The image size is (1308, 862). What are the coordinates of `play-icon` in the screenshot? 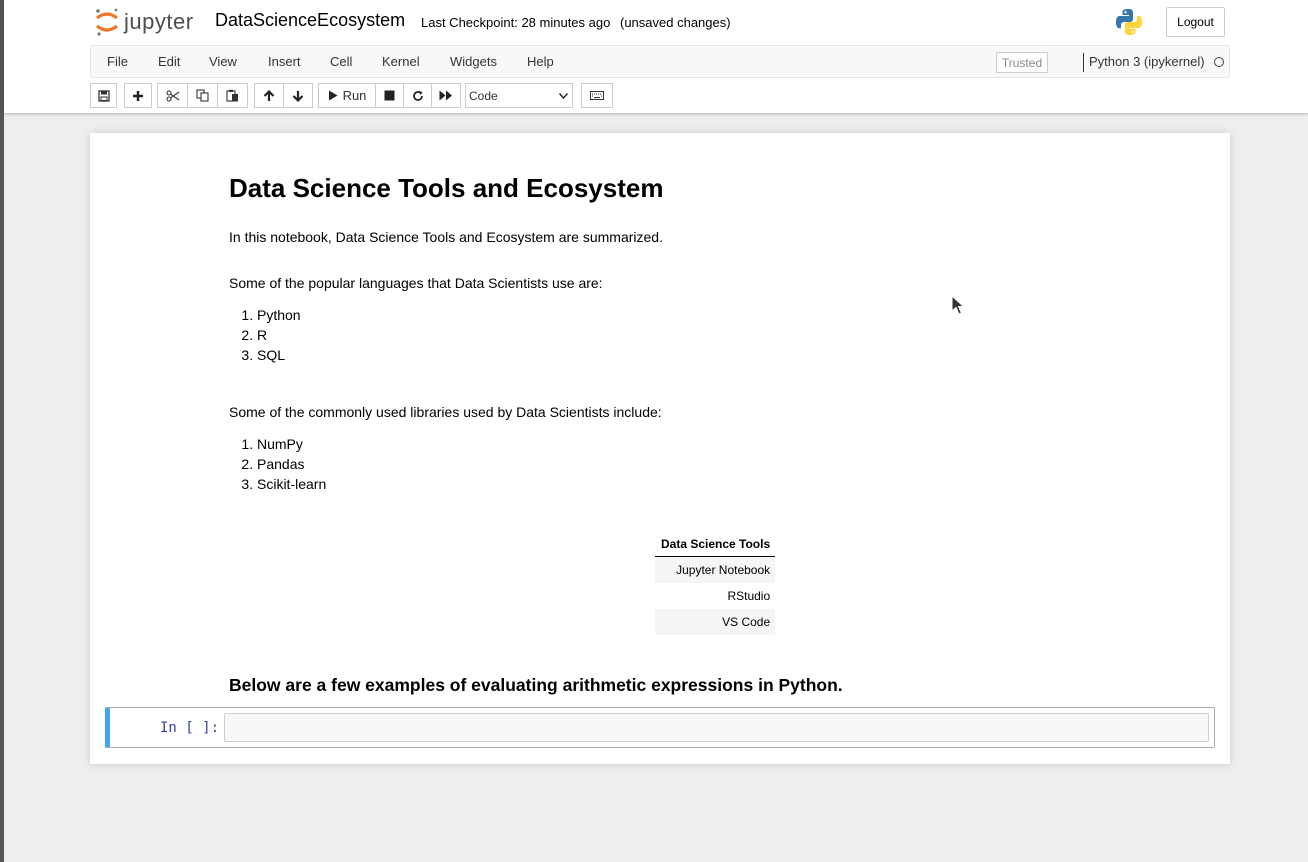 It's located at (333, 95).